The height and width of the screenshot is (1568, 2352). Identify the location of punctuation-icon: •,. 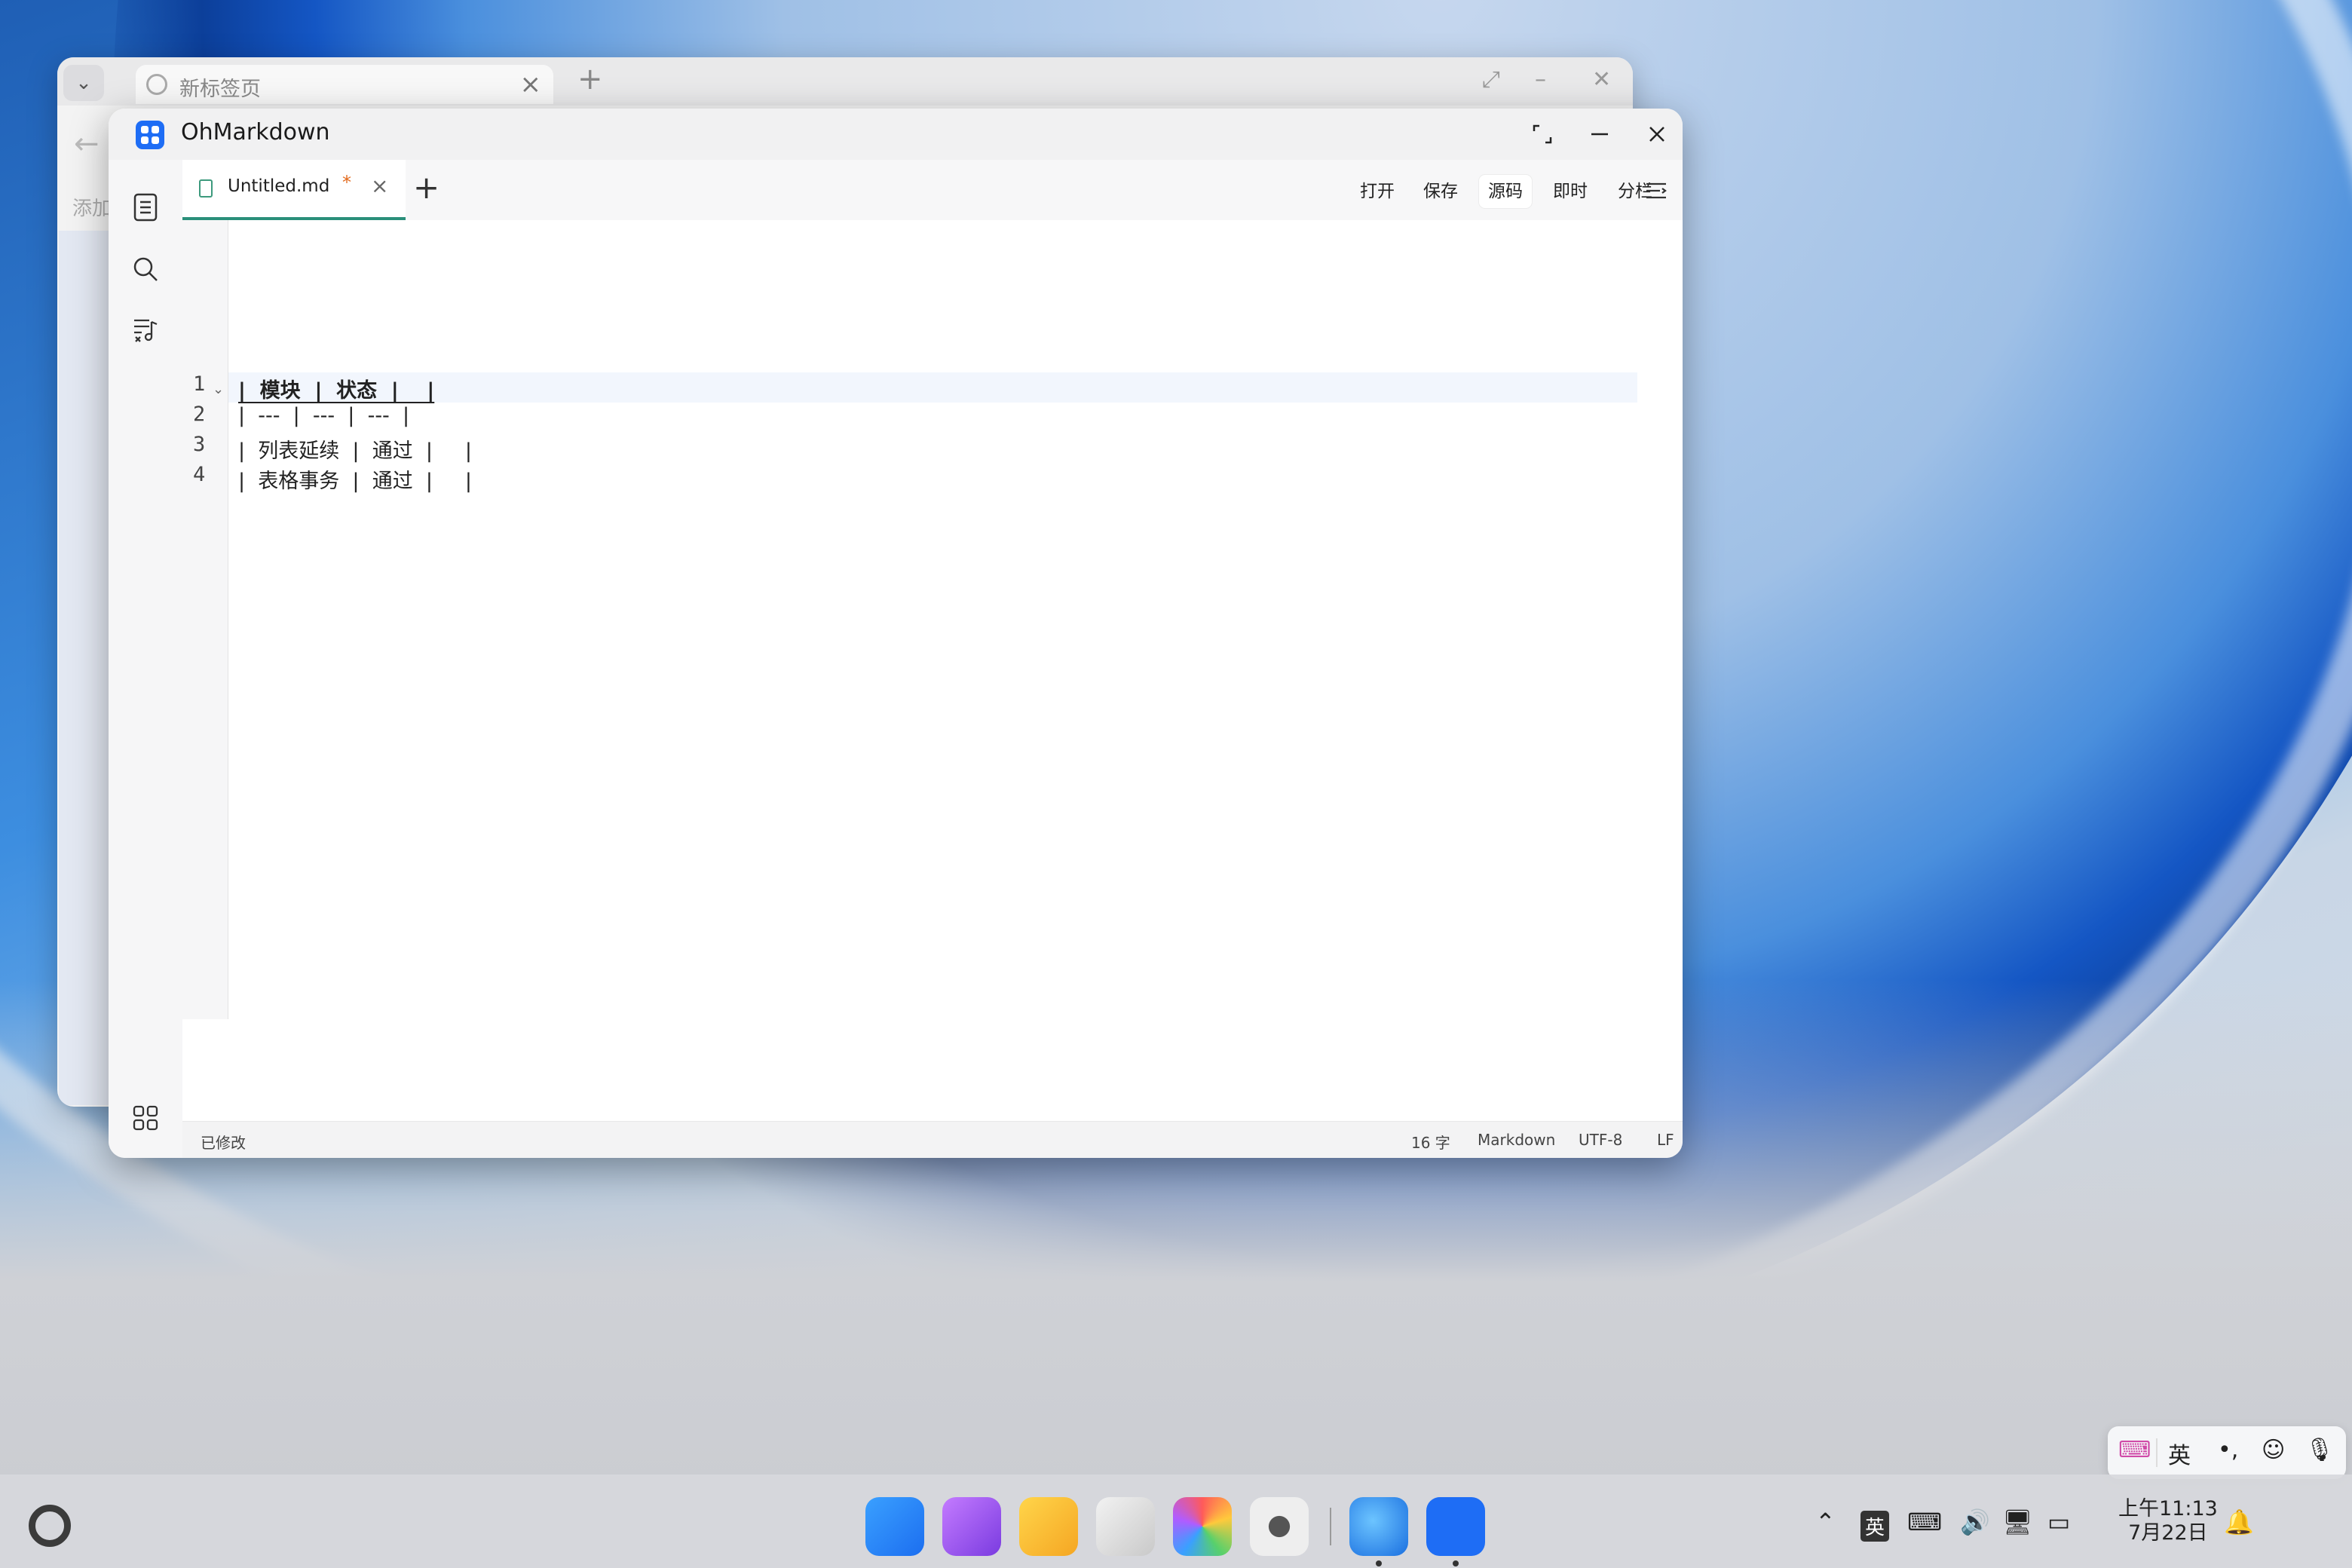
(2228, 1450).